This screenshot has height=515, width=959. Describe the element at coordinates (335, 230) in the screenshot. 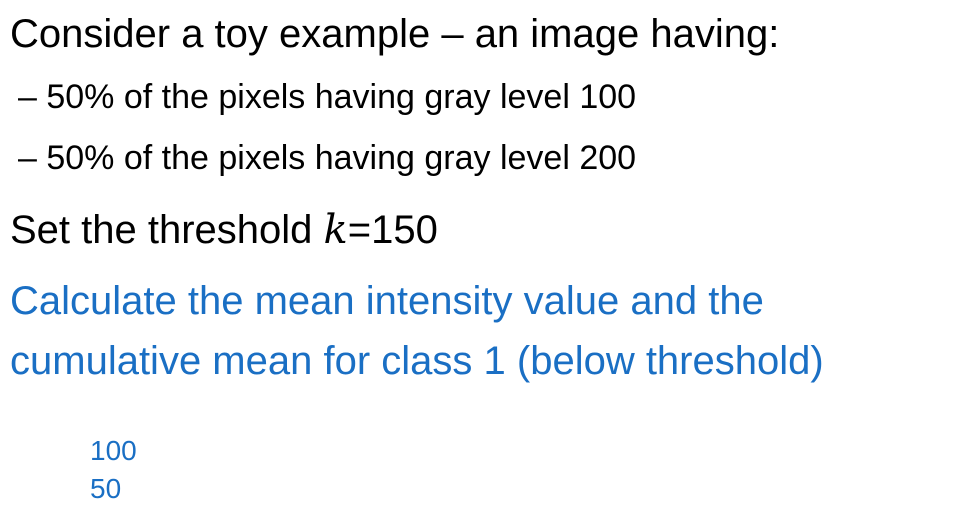

I see `threshold-variable: k` at that location.